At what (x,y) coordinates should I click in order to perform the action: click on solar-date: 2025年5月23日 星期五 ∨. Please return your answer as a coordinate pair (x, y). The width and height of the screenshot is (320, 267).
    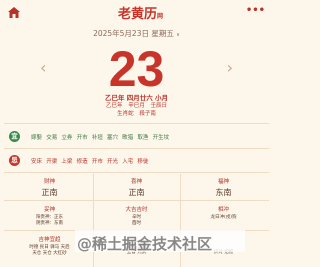
    Looking at the image, I should click on (136, 33).